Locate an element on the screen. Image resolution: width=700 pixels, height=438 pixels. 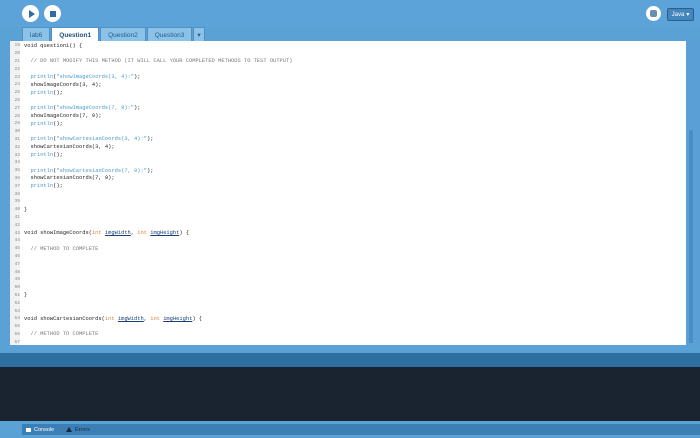
line-number: 40 is located at coordinates (17, 210).